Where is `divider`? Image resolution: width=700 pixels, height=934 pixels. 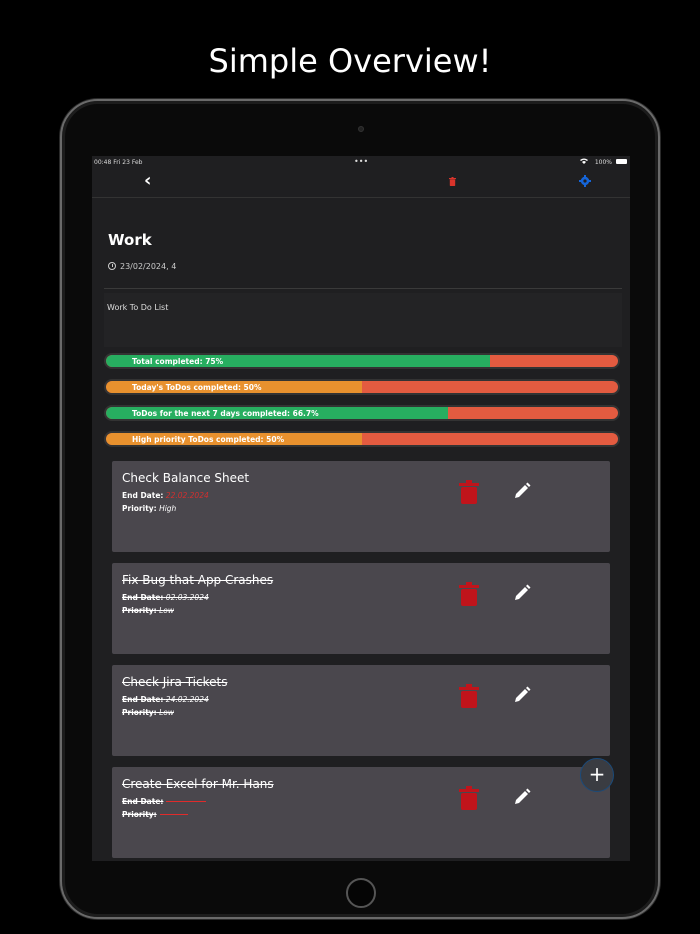
divider is located at coordinates (363, 288).